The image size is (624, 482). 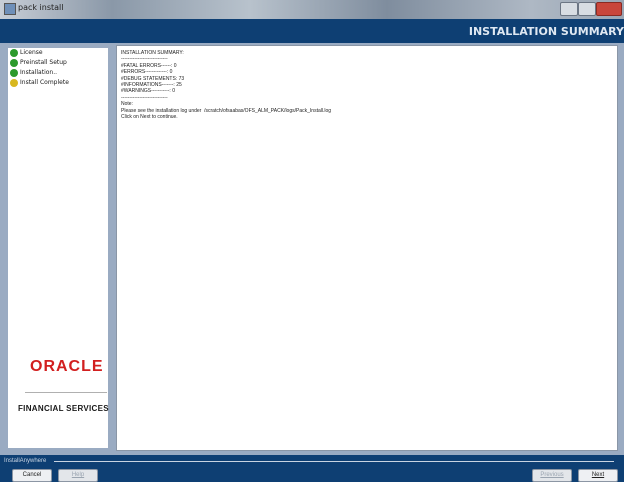 What do you see at coordinates (609, 9) in the screenshot?
I see `close-button` at bounding box center [609, 9].